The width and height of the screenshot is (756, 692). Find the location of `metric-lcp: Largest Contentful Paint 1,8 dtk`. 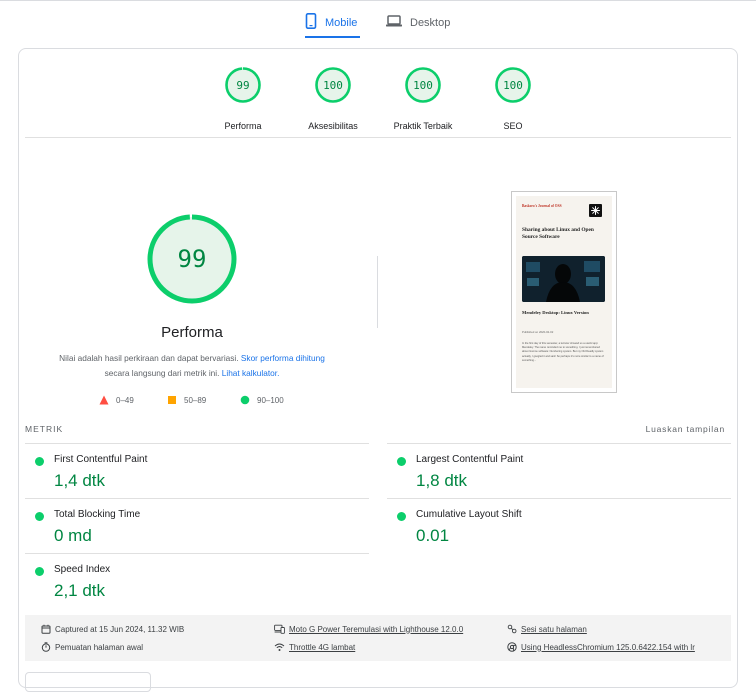

metric-lcp: Largest Contentful Paint 1,8 dtk is located at coordinates (559, 470).